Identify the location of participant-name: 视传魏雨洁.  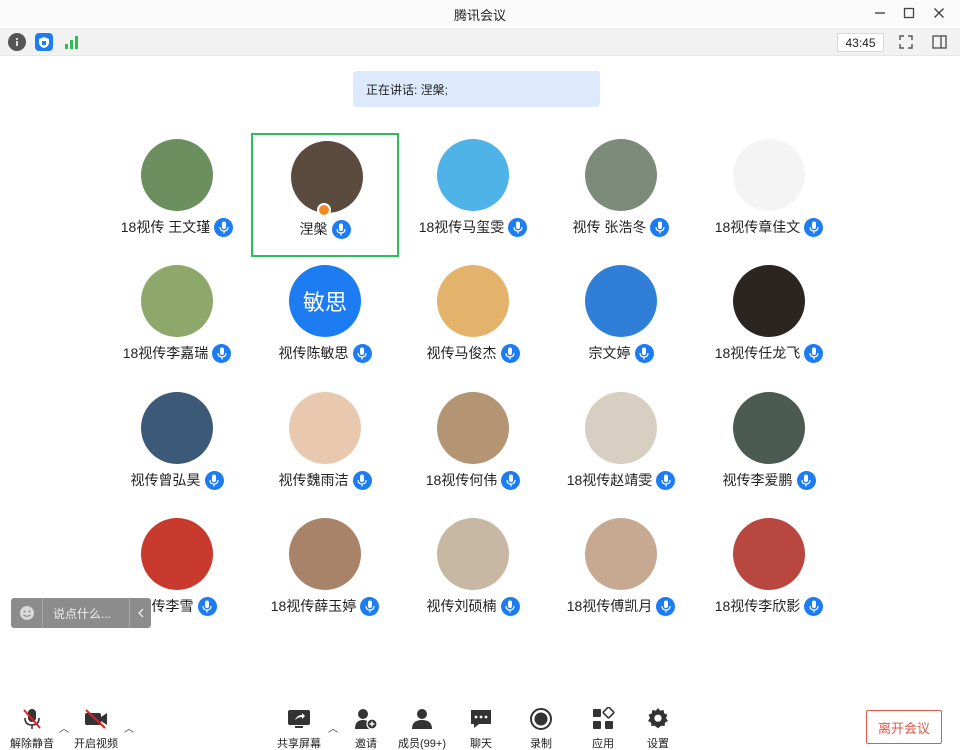
(313, 480).